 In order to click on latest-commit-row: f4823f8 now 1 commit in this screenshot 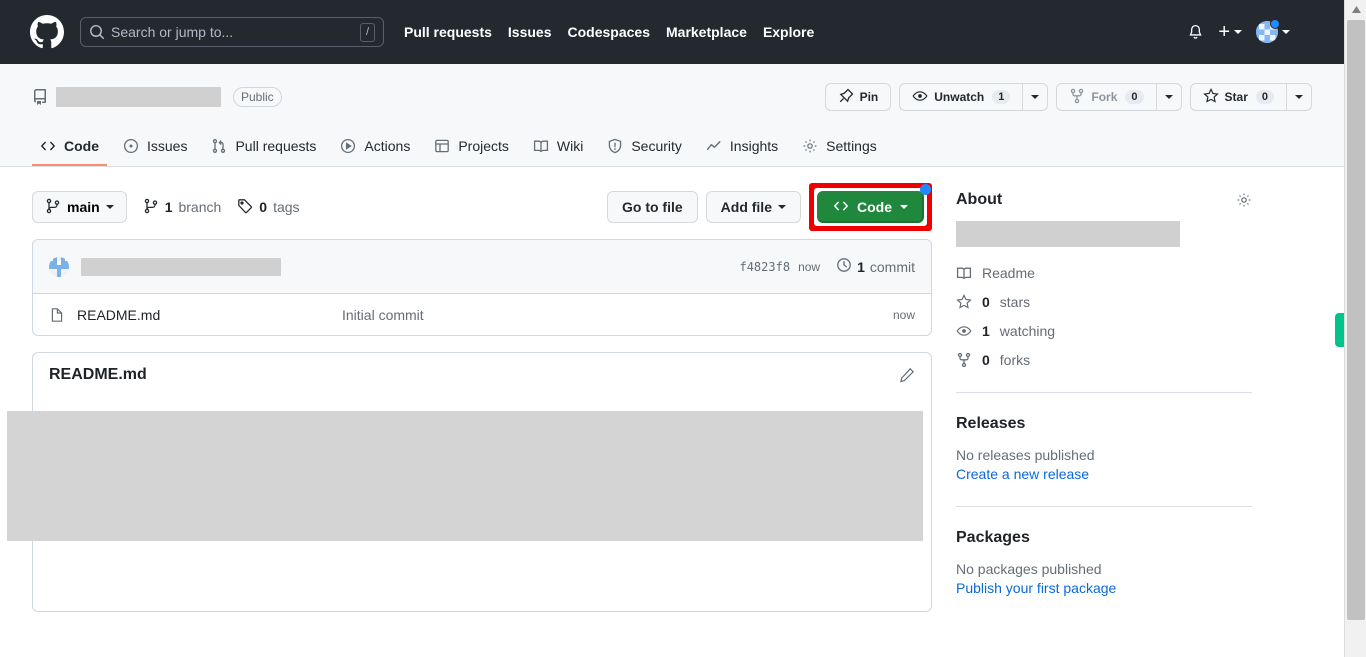, I will do `click(482, 267)`.